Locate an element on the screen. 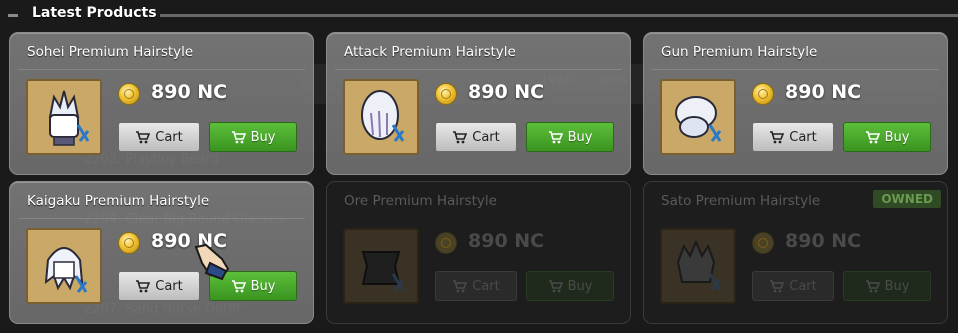 The height and width of the screenshot is (333, 958). section-title: Latest Products is located at coordinates (94, 13).